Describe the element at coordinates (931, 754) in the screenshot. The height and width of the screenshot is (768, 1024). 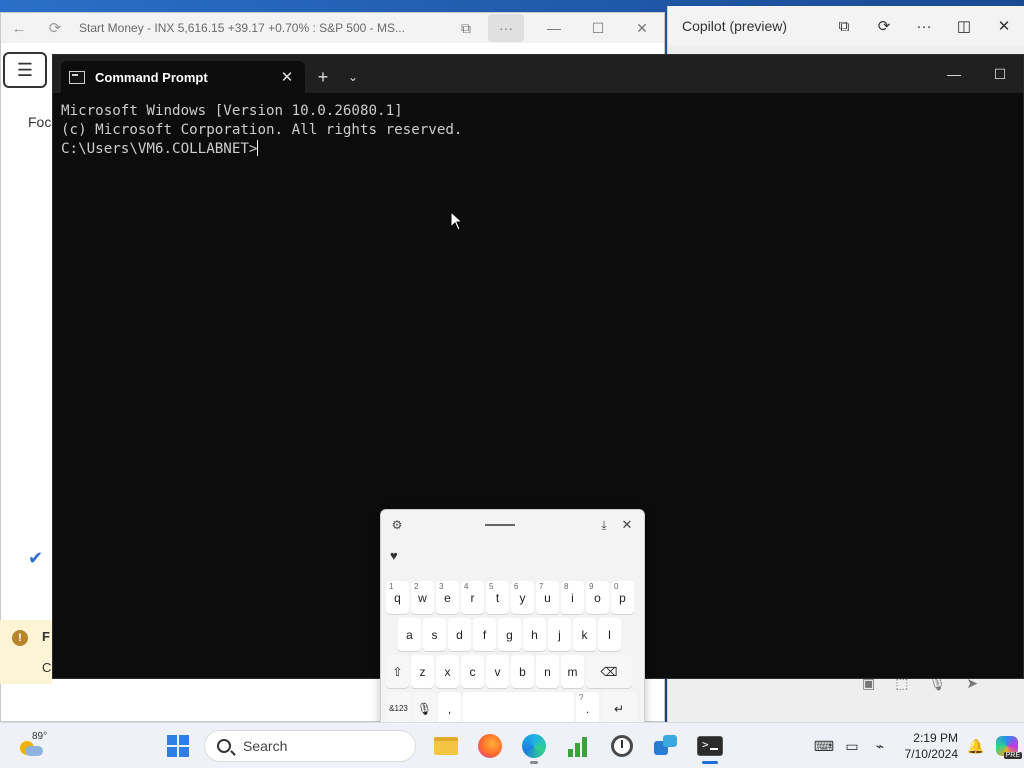
I see `clock-date: 7/10/2024` at that location.